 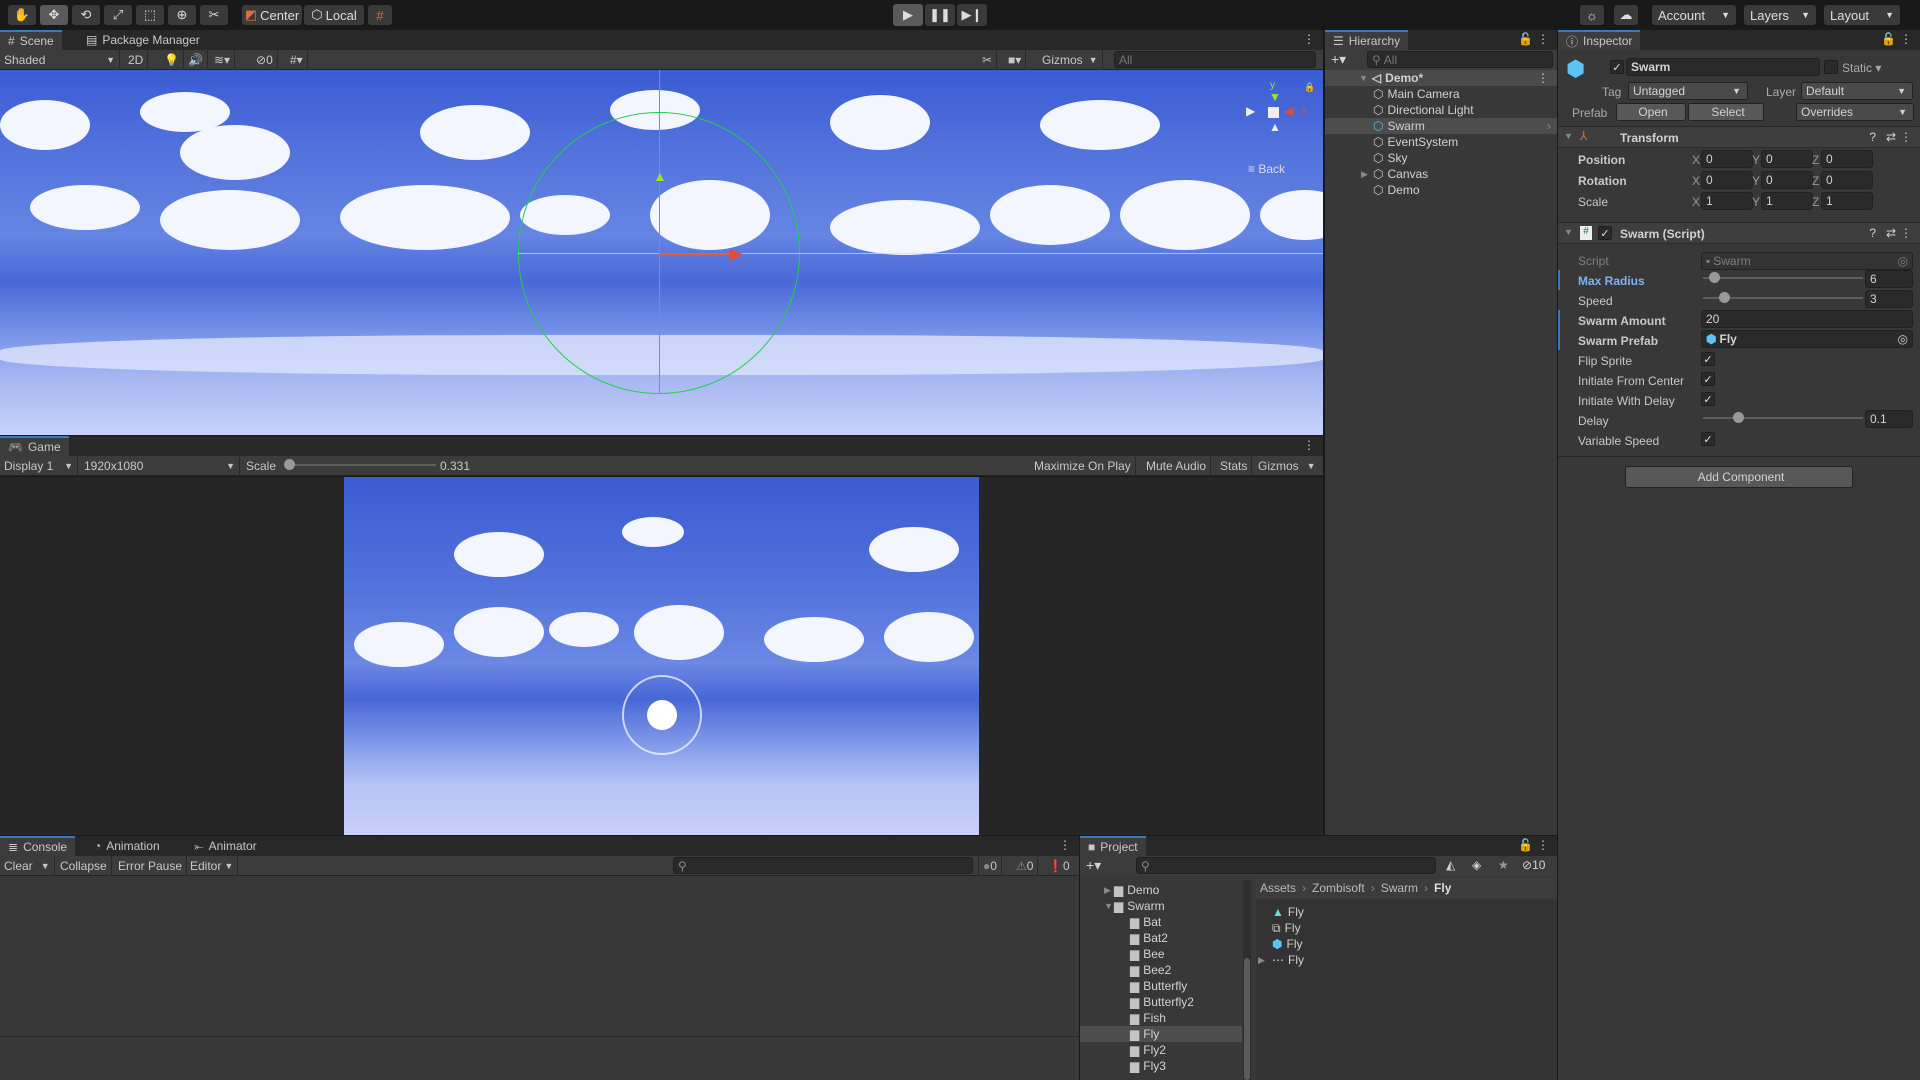 What do you see at coordinates (127, 846) in the screenshot?
I see `tab-animation: ◔ Animation` at bounding box center [127, 846].